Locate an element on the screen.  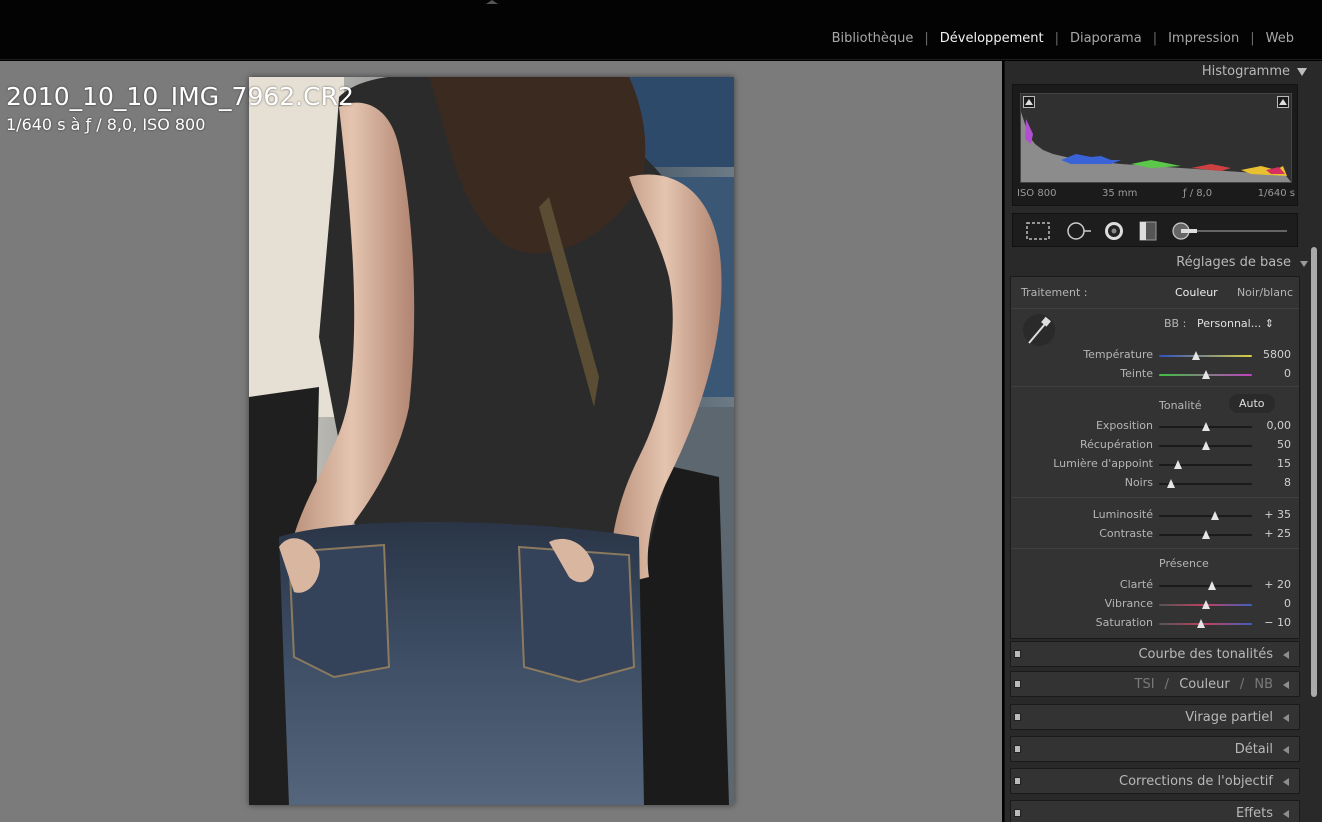
hsl-panel-header: TSI / Couleur / NB is located at coordinates (1155, 684).